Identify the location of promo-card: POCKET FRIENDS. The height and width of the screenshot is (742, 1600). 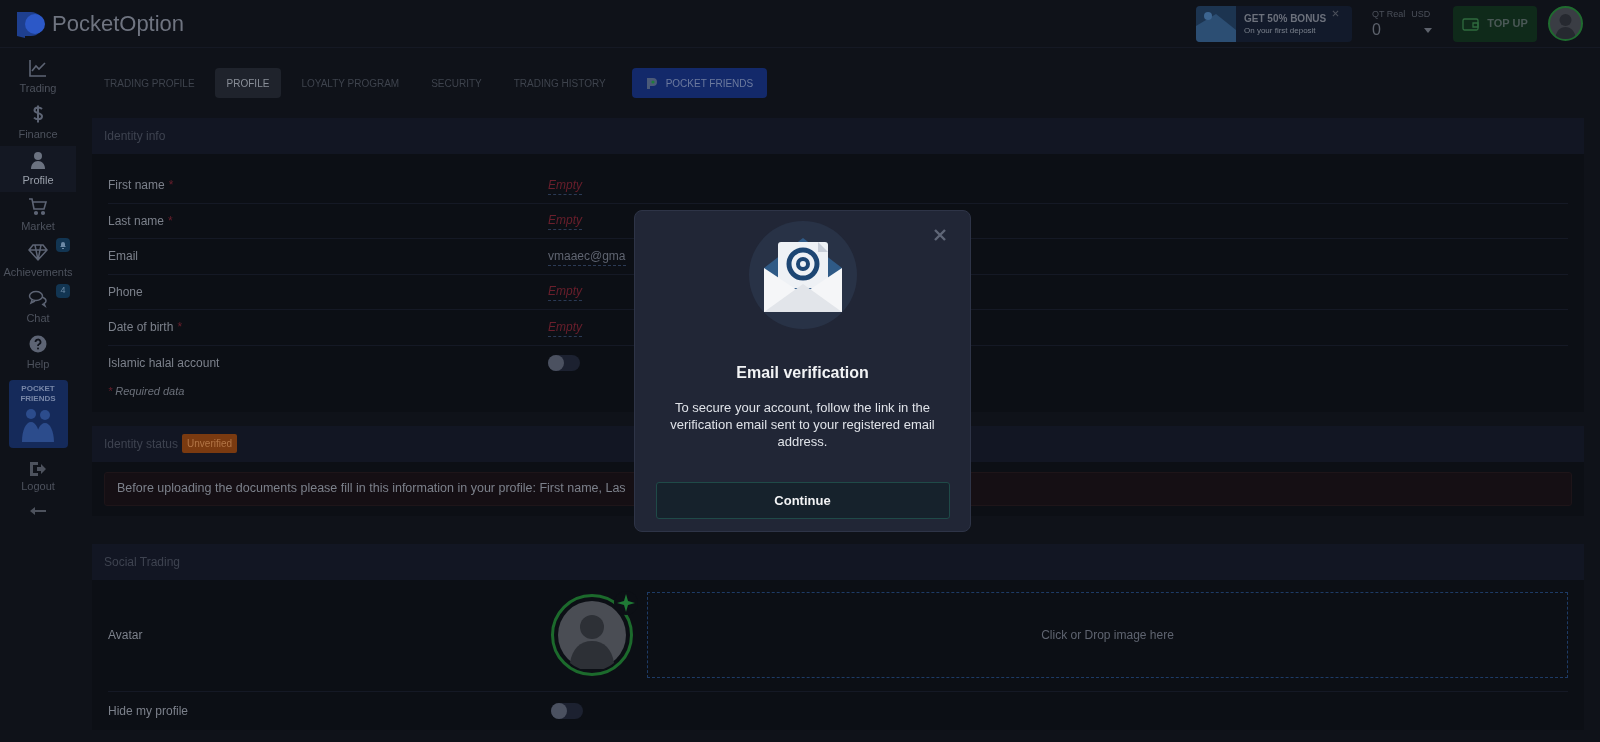
(38, 414).